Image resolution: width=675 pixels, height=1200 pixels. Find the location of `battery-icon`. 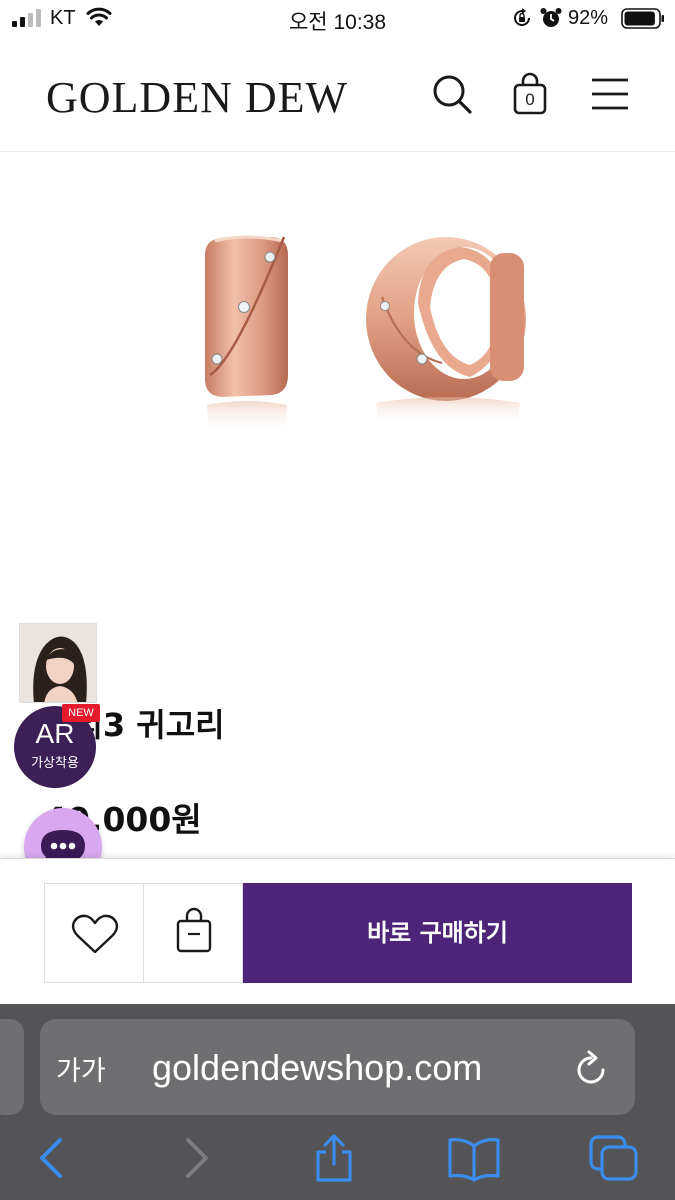

battery-icon is located at coordinates (642, 18).